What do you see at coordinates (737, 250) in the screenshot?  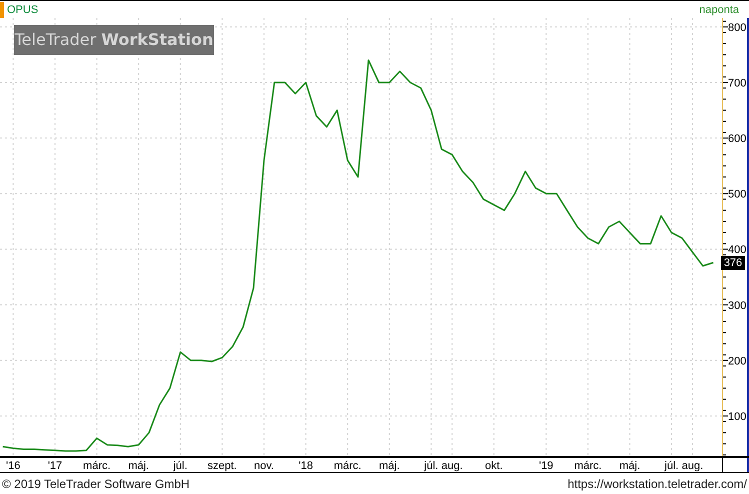 I see `axis-label: 400` at bounding box center [737, 250].